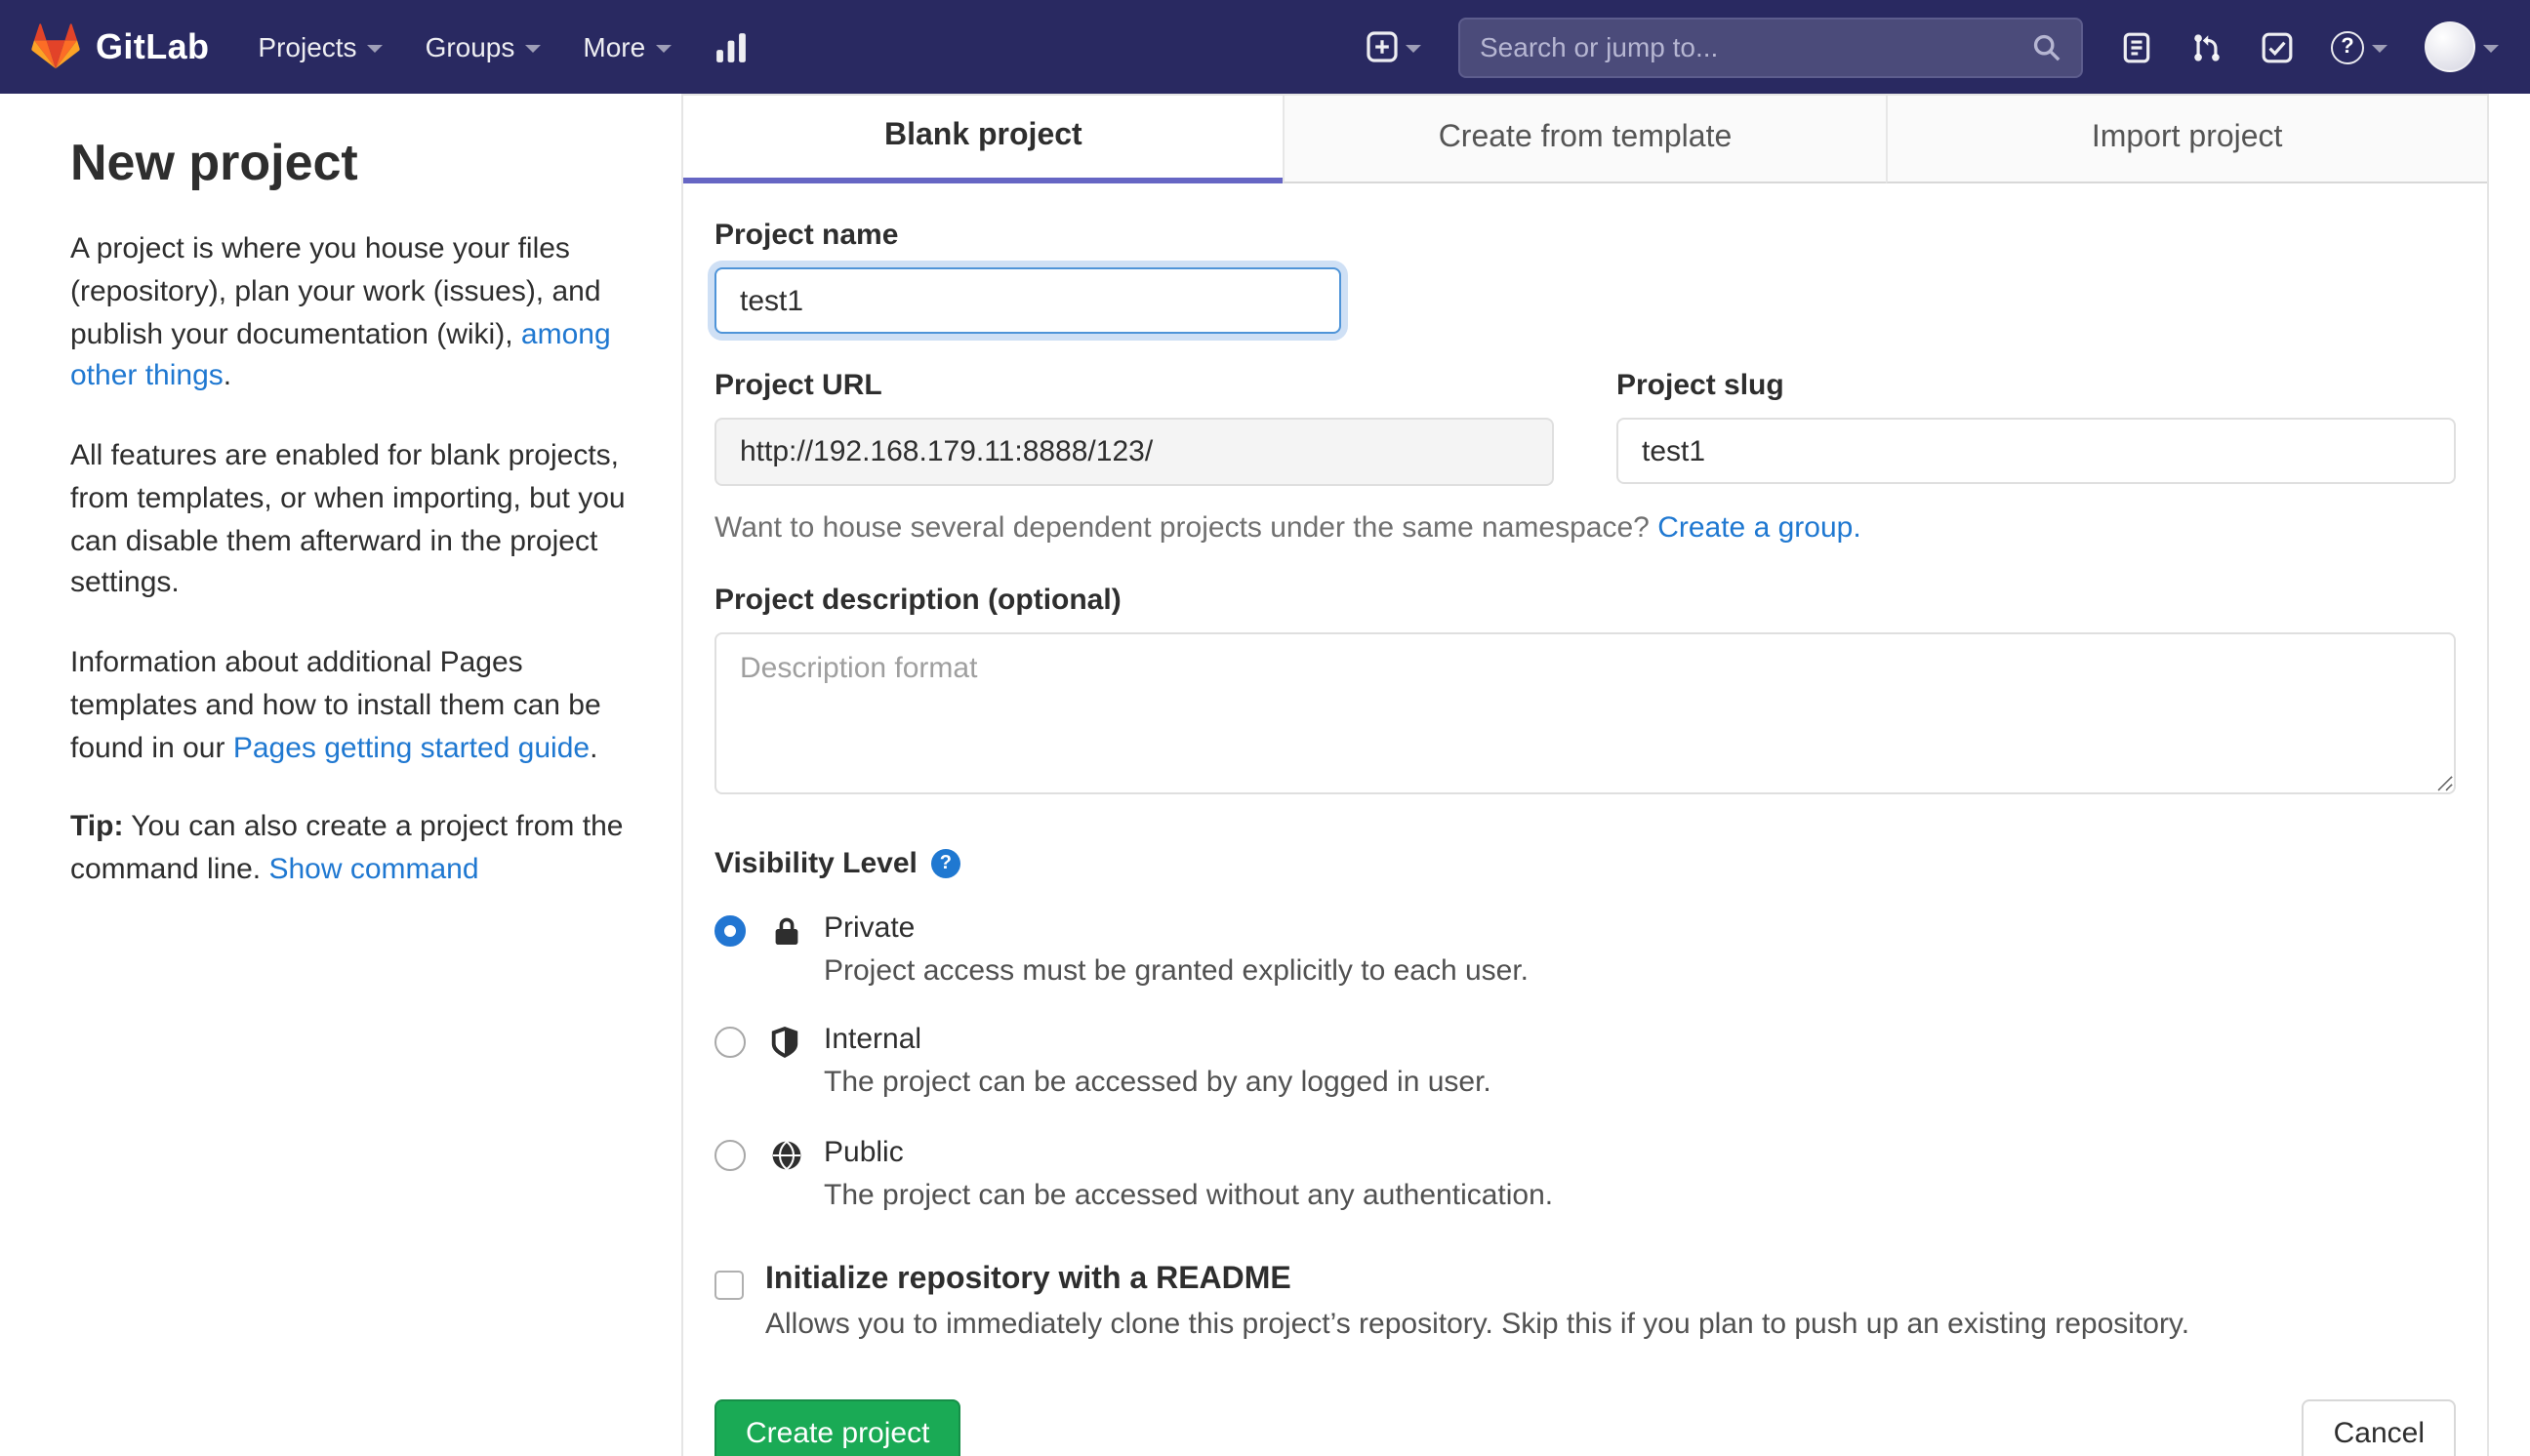  I want to click on merge-request-icon, so click(2207, 46).